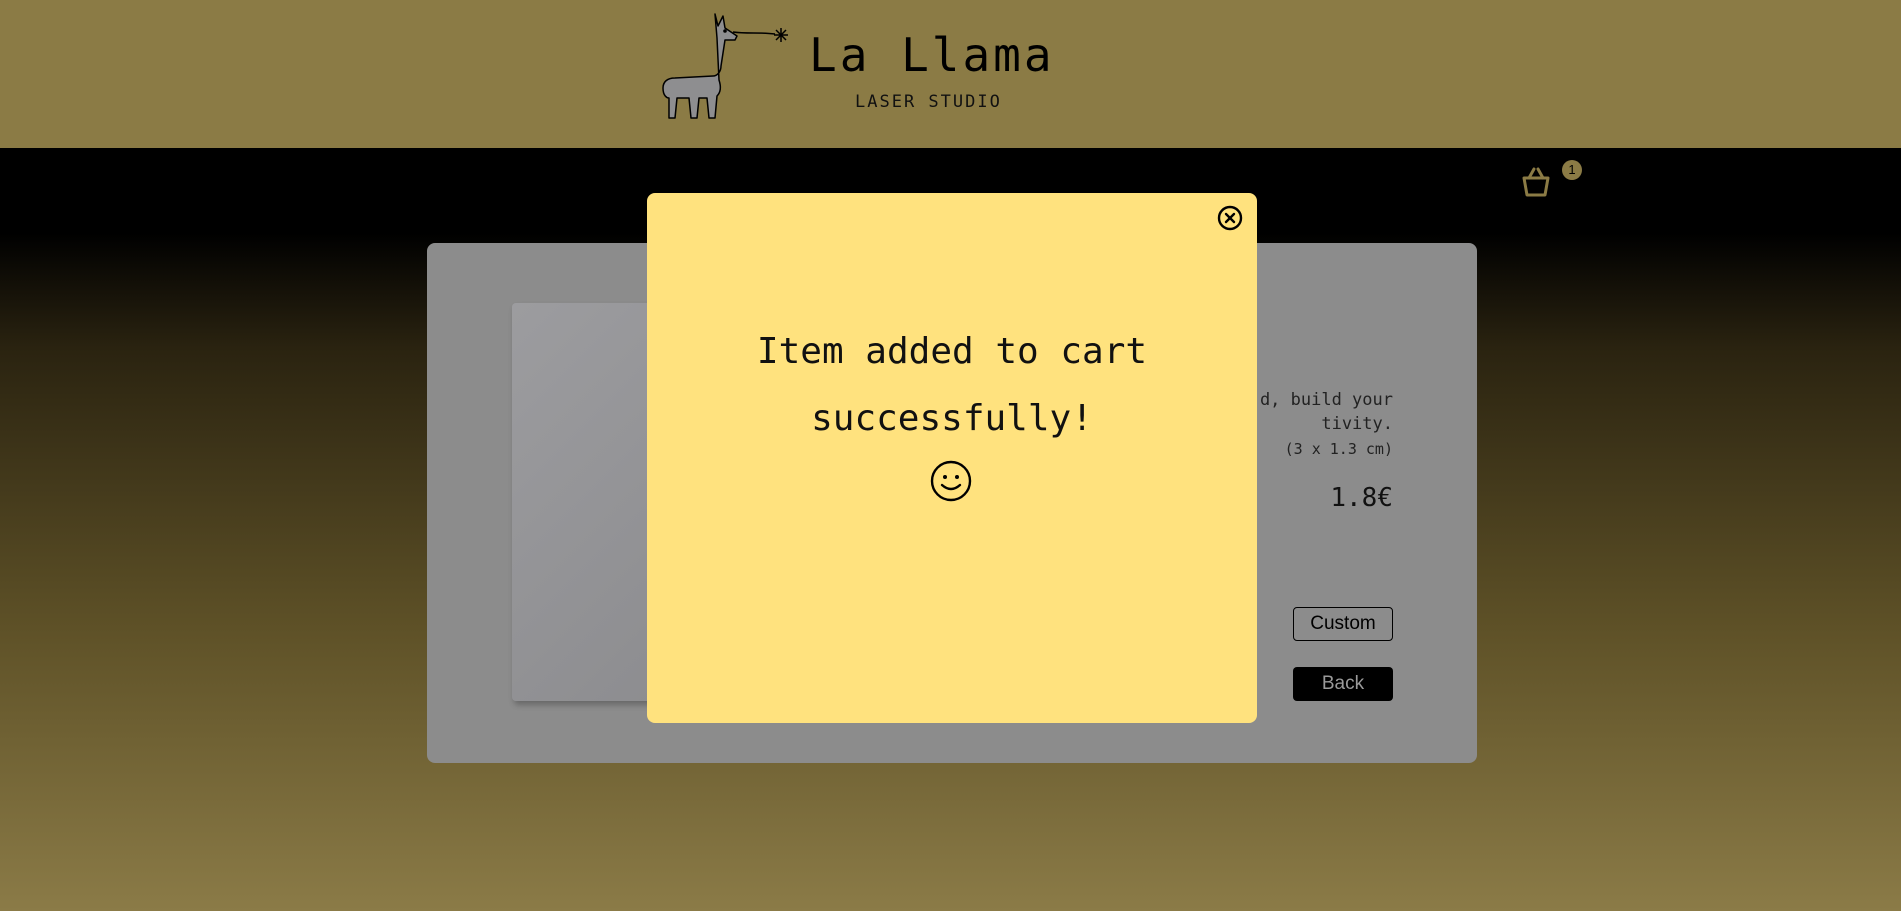 The width and height of the screenshot is (1901, 911). What do you see at coordinates (1338, 449) in the screenshot?
I see `product-size: (3 x 1.3 cm)` at bounding box center [1338, 449].